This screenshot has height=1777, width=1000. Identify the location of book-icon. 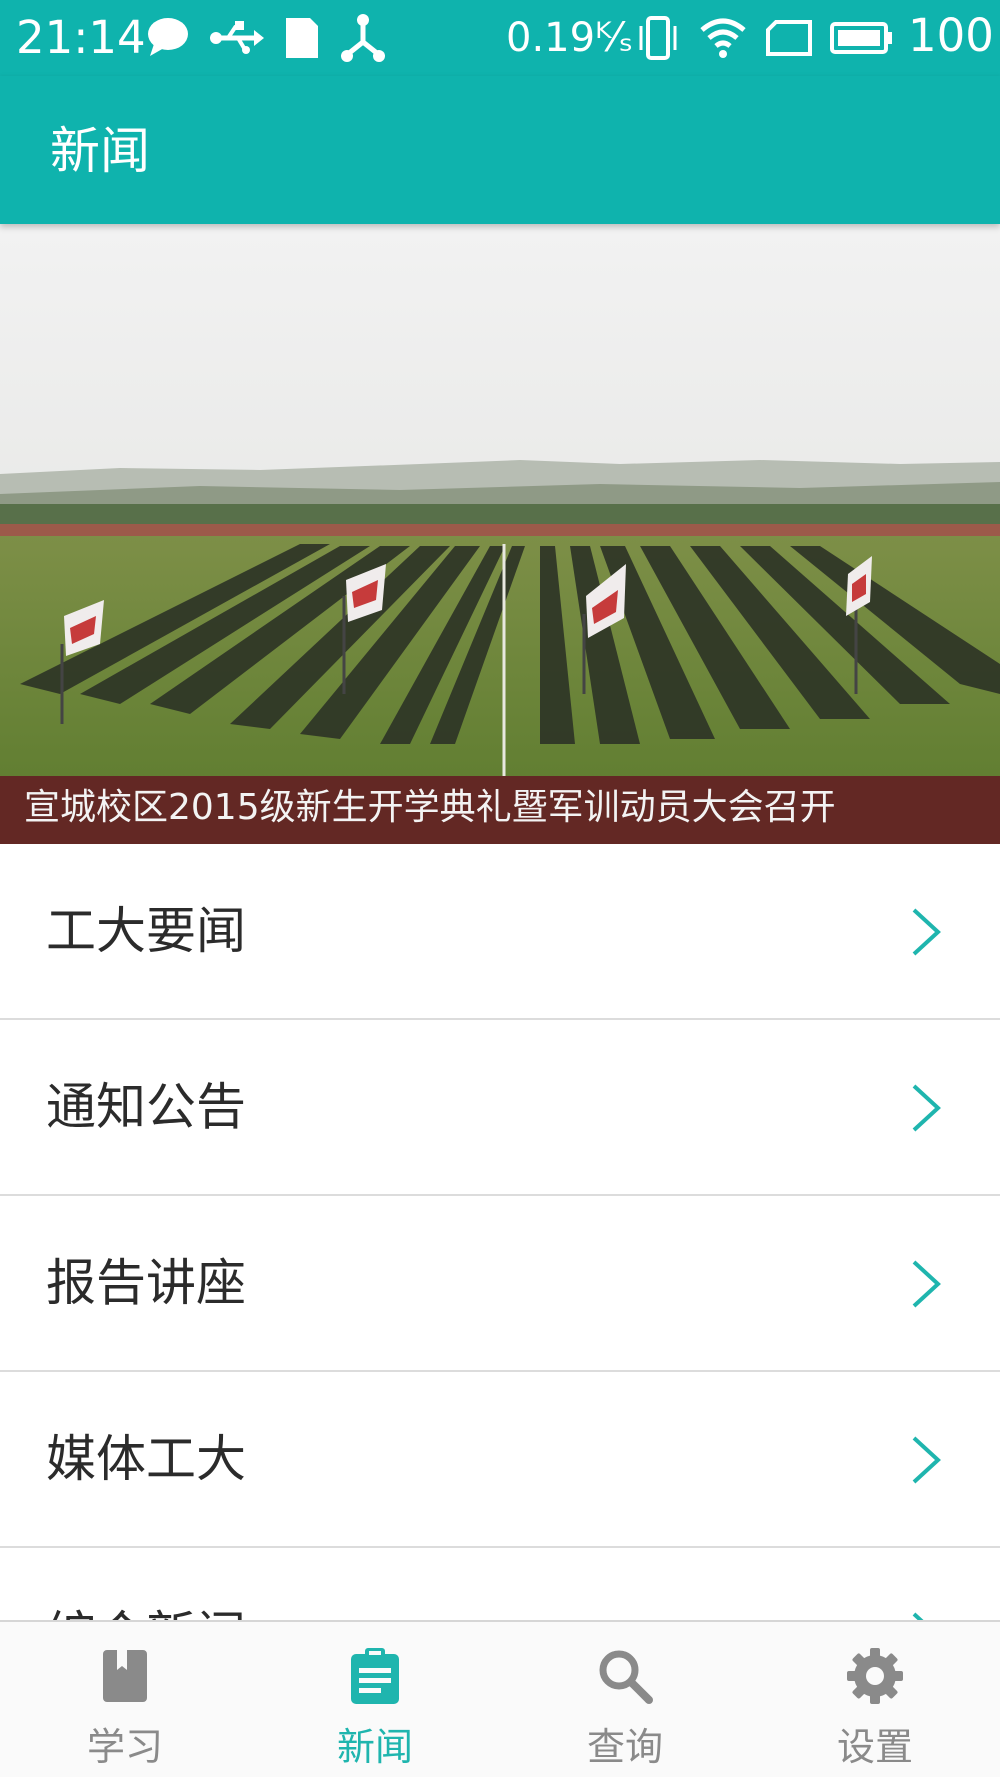
(125, 1676).